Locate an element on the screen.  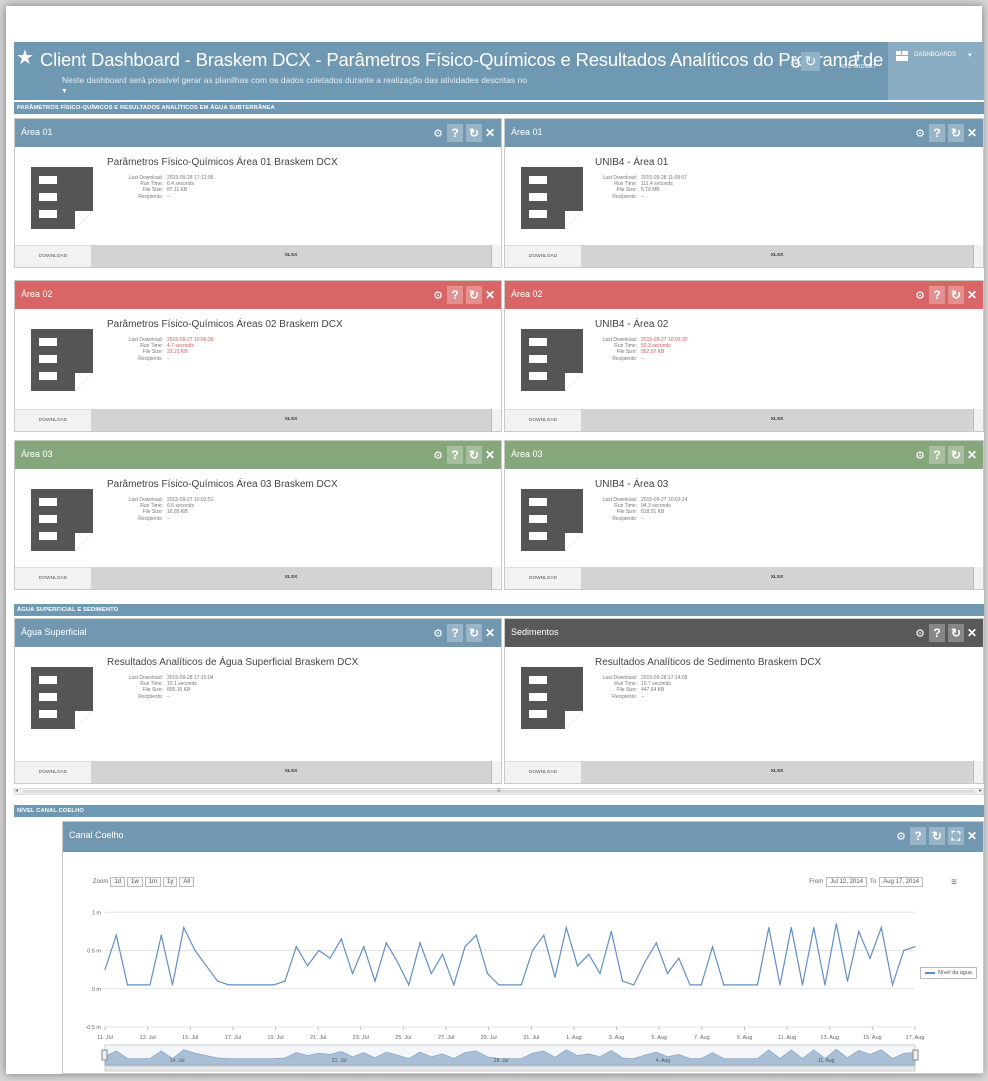
footer-end is located at coordinates (978, 578).